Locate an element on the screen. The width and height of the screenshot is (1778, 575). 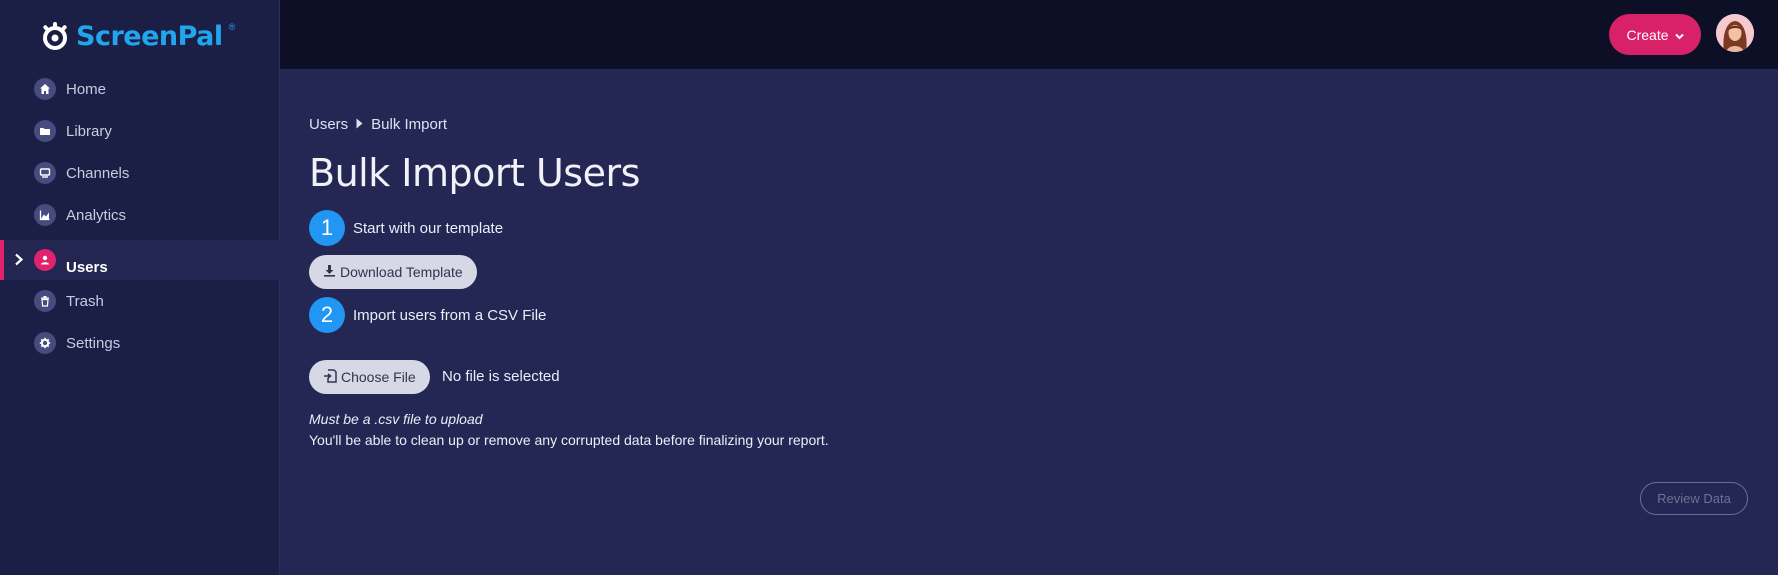
sidebar-item-analytics: Analytics is located at coordinates (140, 215).